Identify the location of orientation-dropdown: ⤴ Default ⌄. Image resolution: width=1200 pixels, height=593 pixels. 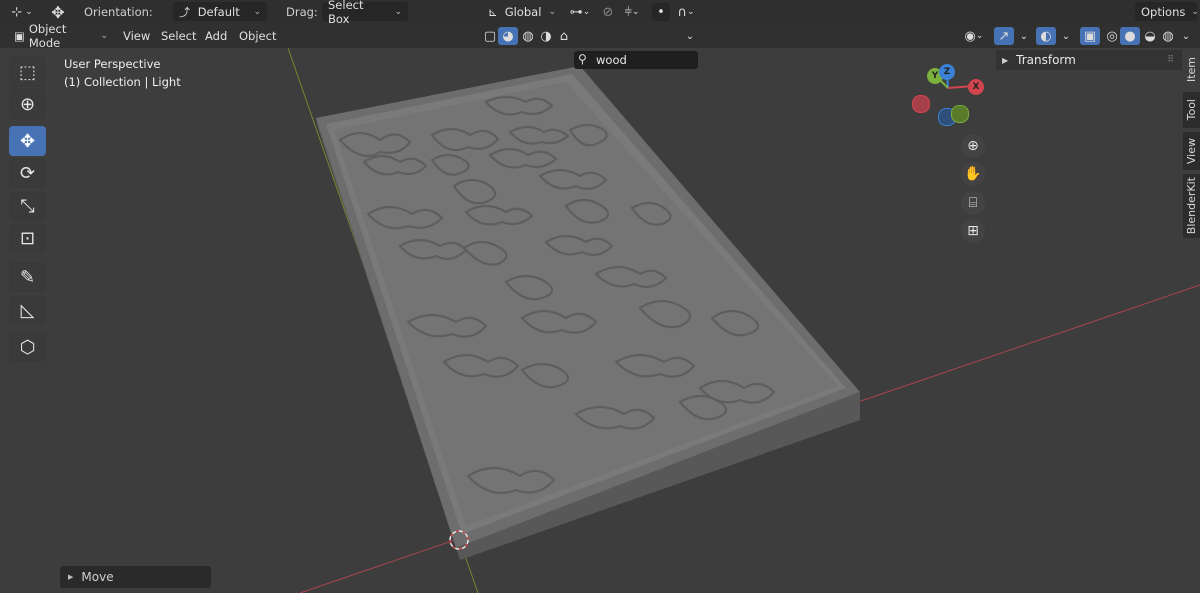
(220, 11).